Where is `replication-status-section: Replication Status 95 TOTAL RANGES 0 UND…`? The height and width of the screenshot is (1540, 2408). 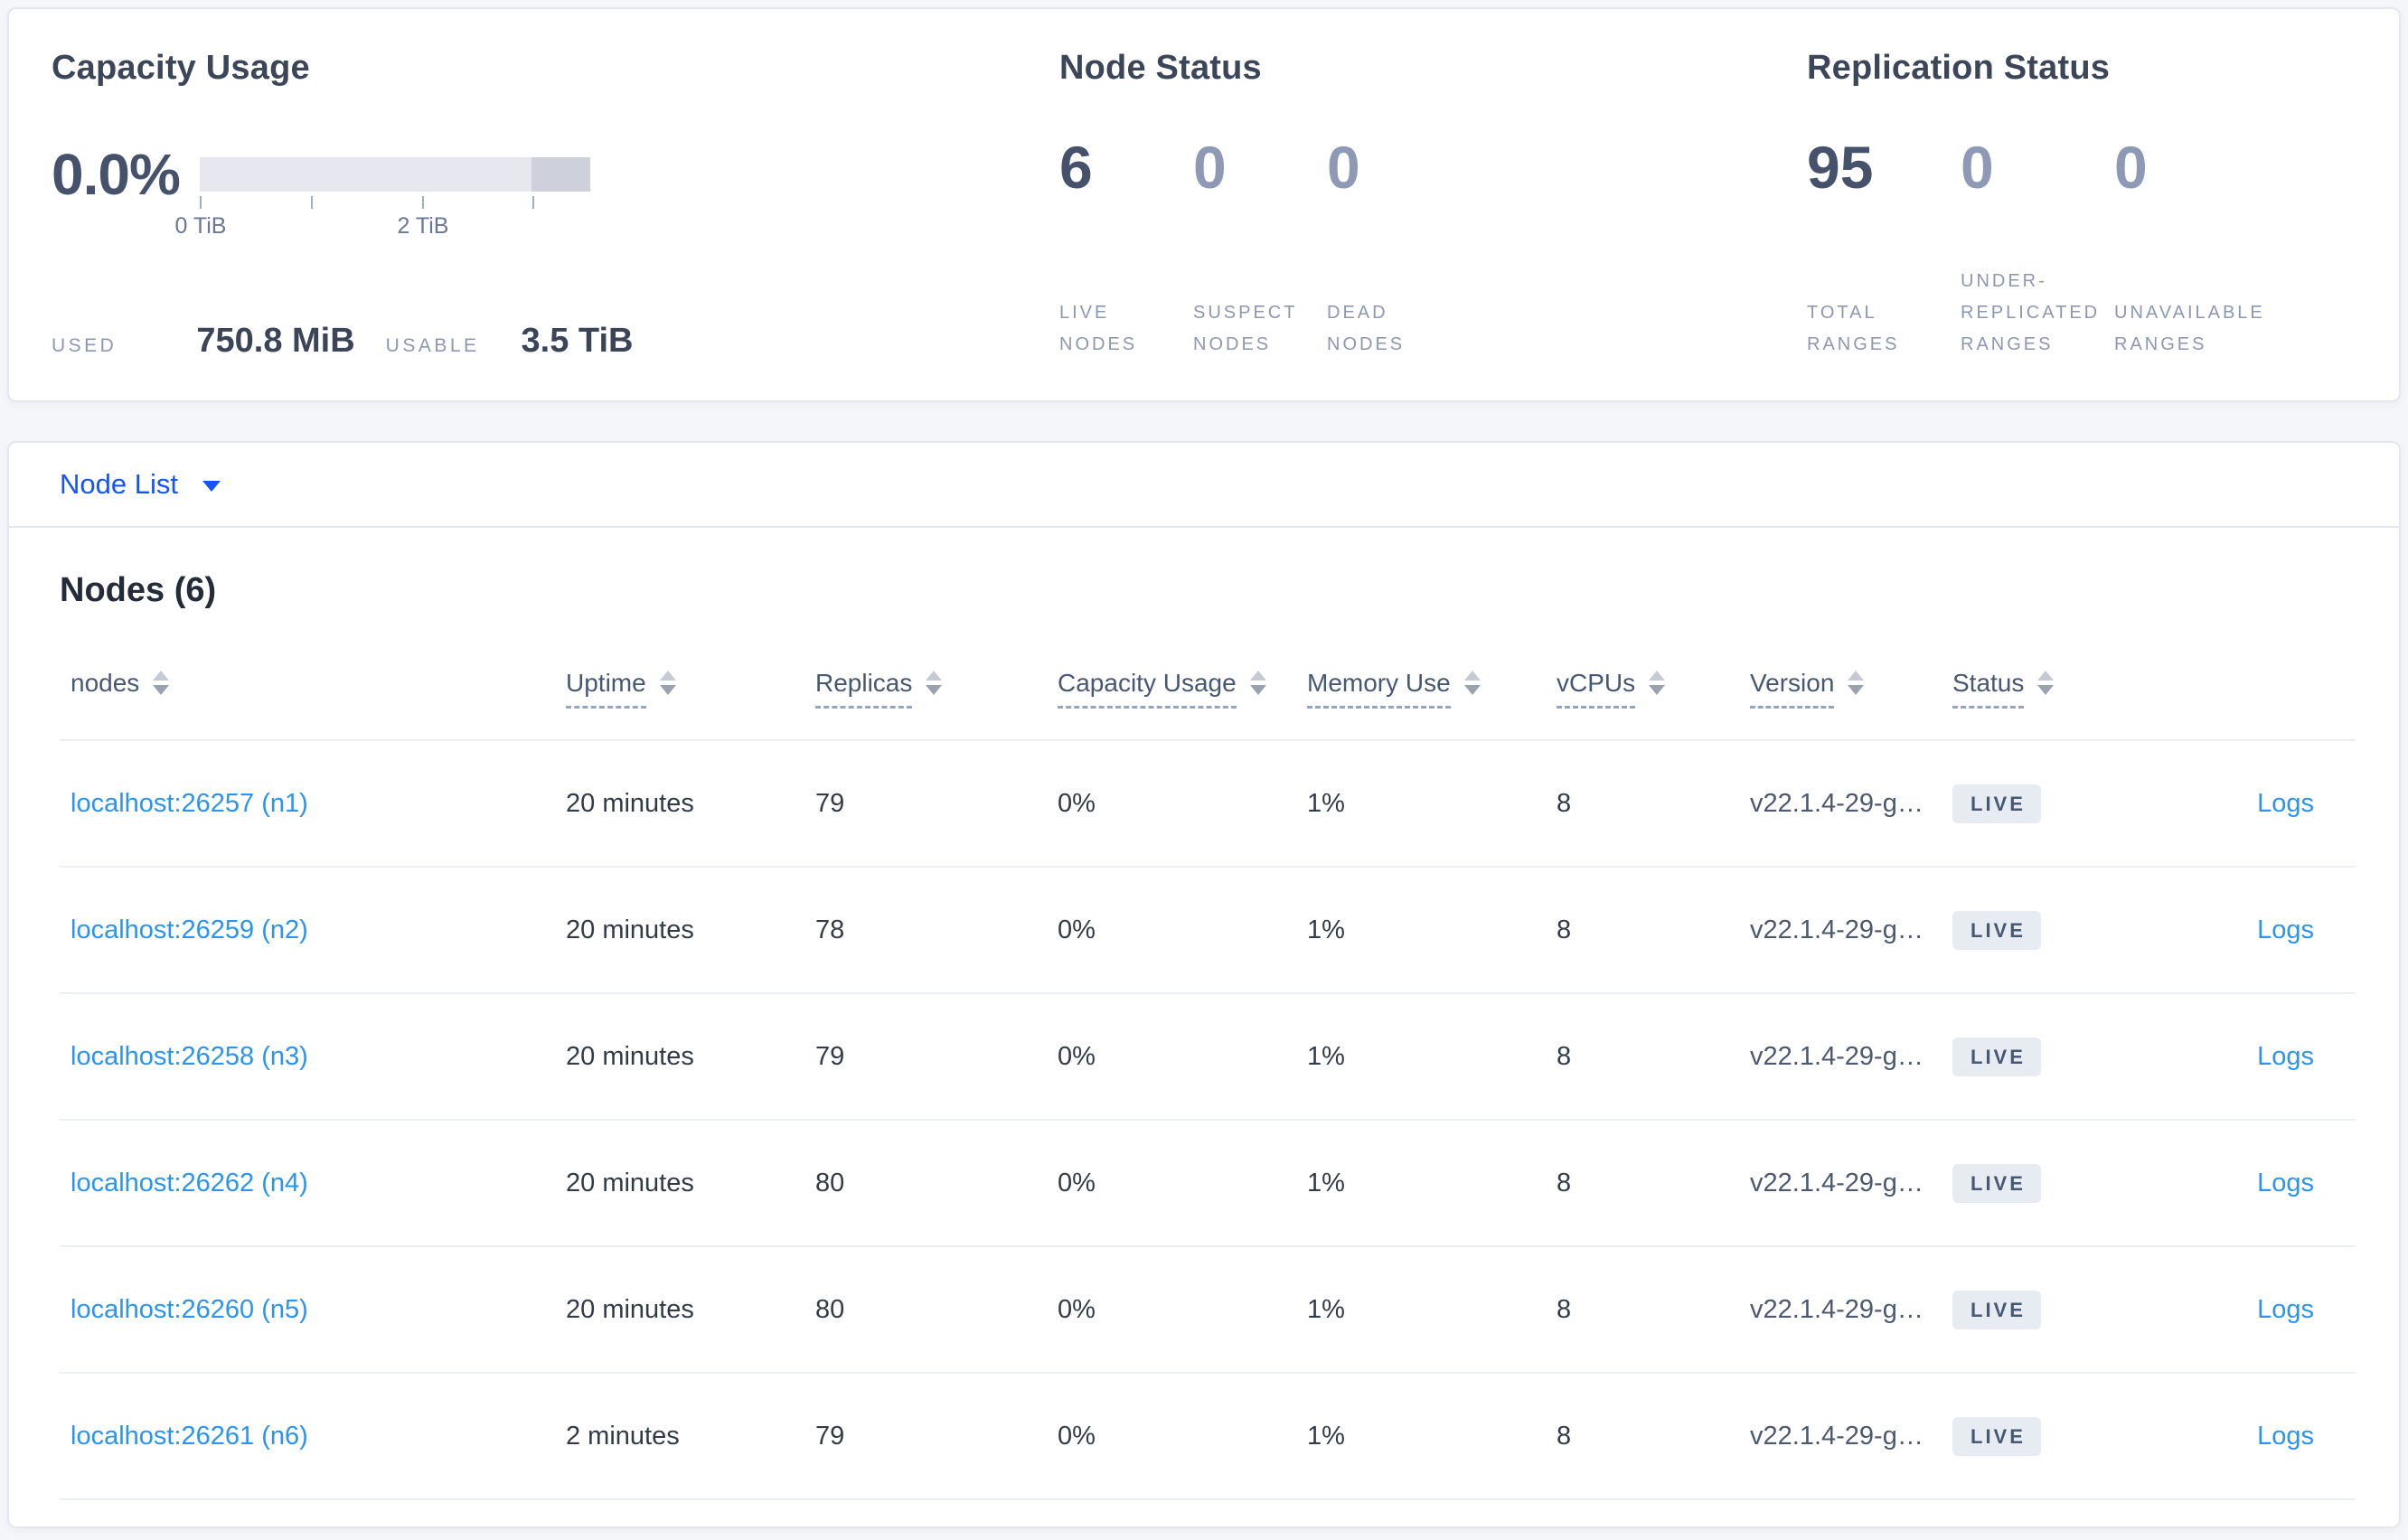
replication-status-section: Replication Status 95 TOTAL RANGES 0 UND… is located at coordinates (2081, 204).